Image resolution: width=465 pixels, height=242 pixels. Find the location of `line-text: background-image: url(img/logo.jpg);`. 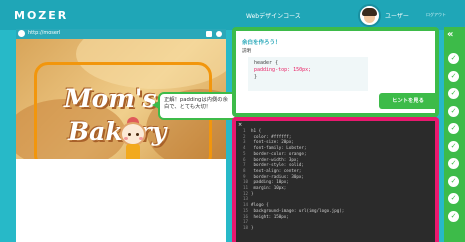

line-text: background-image: url(img/logo.jpg); is located at coordinates (298, 210).